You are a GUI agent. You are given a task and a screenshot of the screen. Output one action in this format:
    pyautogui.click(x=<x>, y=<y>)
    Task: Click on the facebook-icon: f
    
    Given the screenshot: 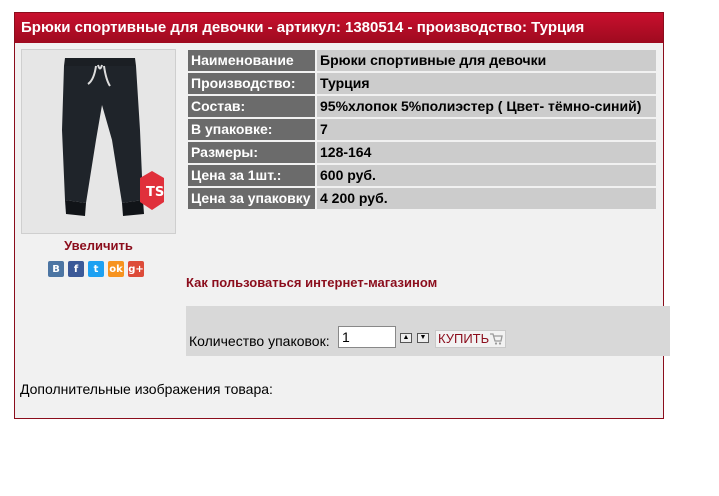 What is the action you would take?
    pyautogui.click(x=76, y=269)
    